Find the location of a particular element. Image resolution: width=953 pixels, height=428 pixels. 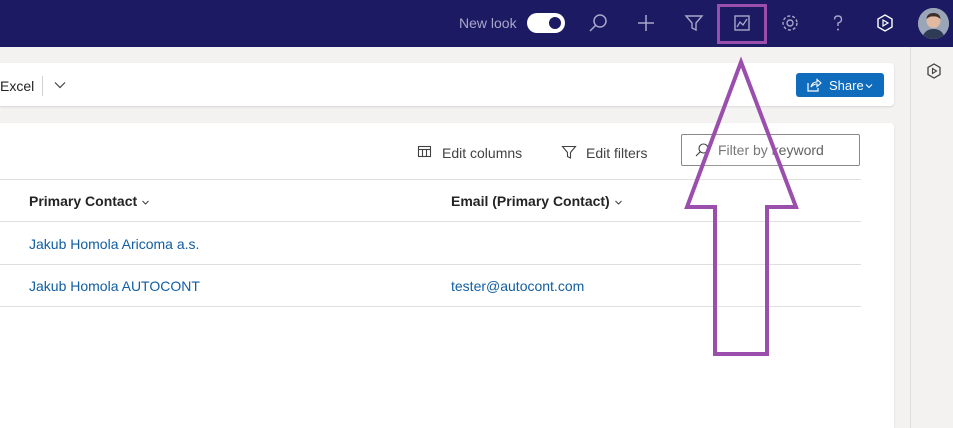

filter-by-keyword-field is located at coordinates (770, 150).